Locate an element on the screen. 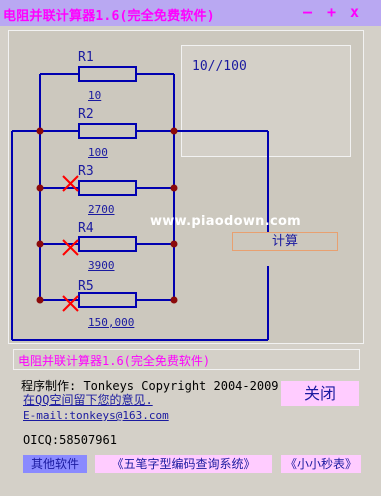  stopwatch-button: 《小小秒表》 is located at coordinates (321, 464).